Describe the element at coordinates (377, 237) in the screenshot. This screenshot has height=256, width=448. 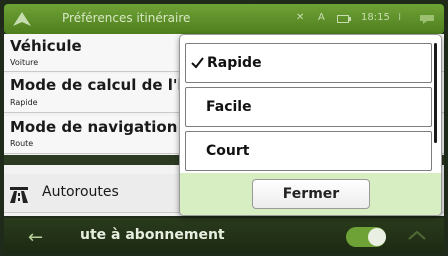
I see `toggle-knob` at that location.